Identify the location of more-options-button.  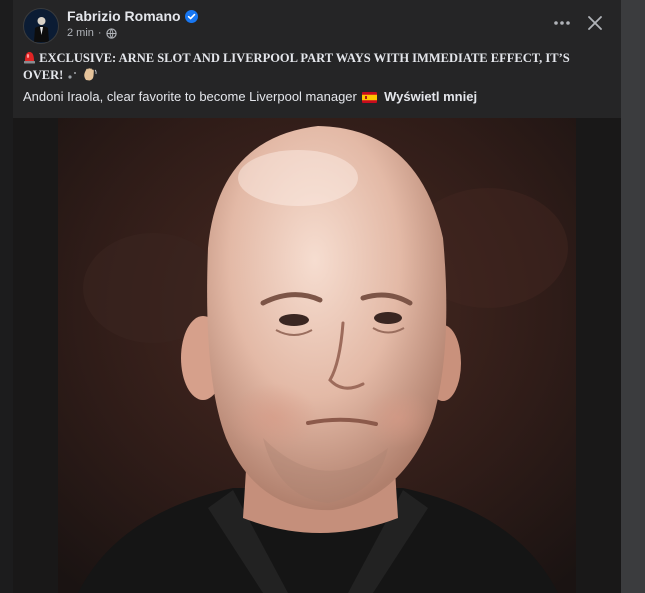
(562, 23).